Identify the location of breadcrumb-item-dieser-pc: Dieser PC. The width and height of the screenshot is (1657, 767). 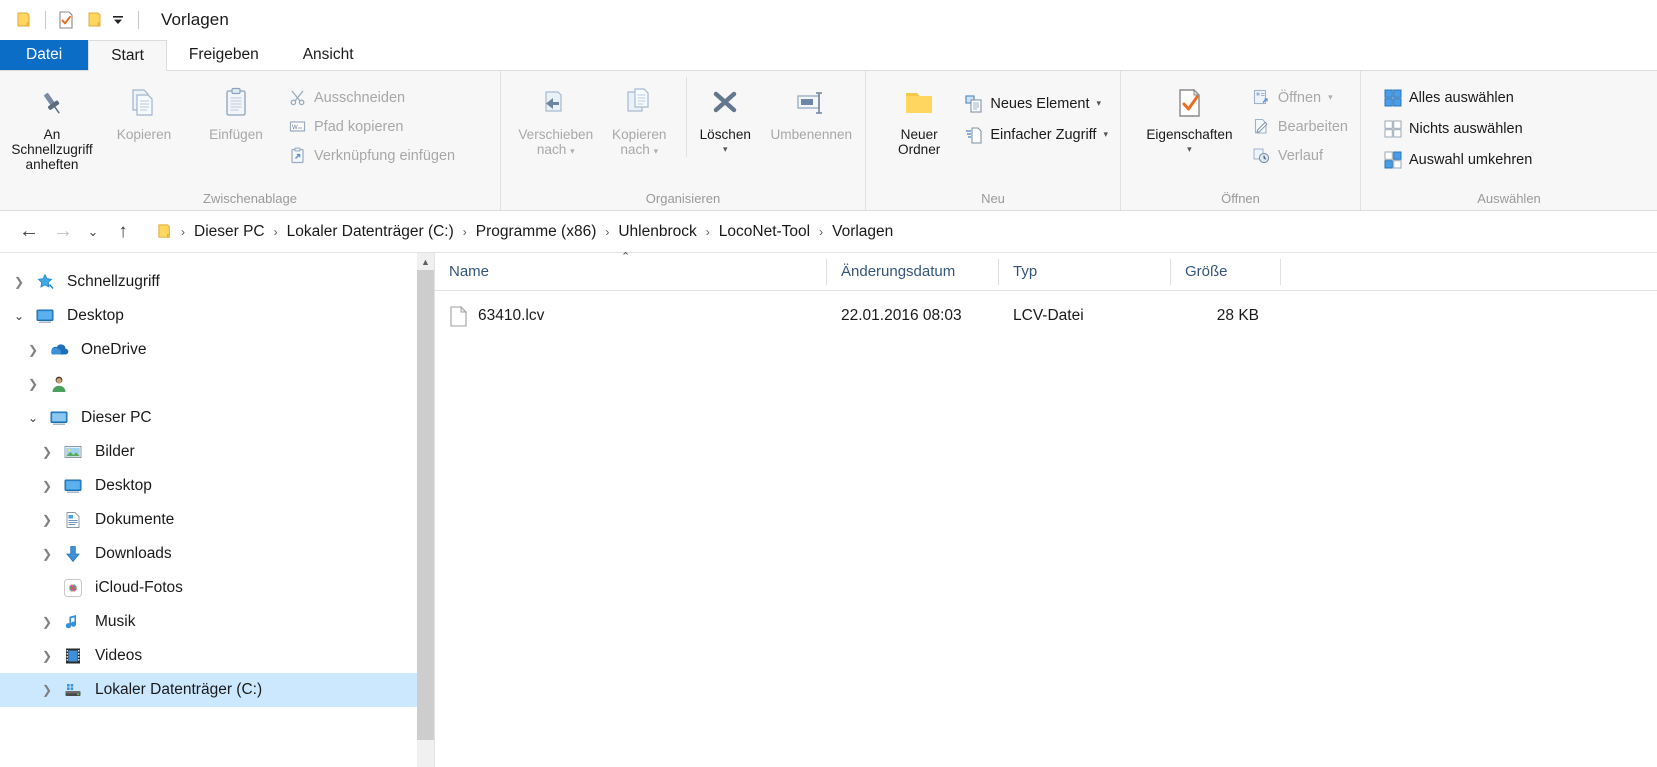
(229, 232).